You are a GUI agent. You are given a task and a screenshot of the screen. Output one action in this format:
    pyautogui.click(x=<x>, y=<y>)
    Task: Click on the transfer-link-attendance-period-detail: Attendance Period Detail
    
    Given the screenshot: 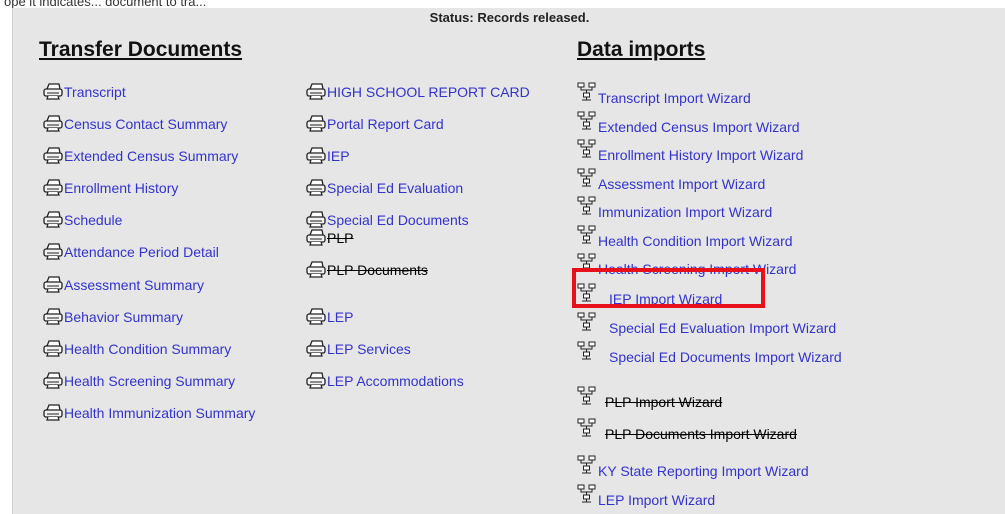 What is the action you would take?
    pyautogui.click(x=131, y=251)
    